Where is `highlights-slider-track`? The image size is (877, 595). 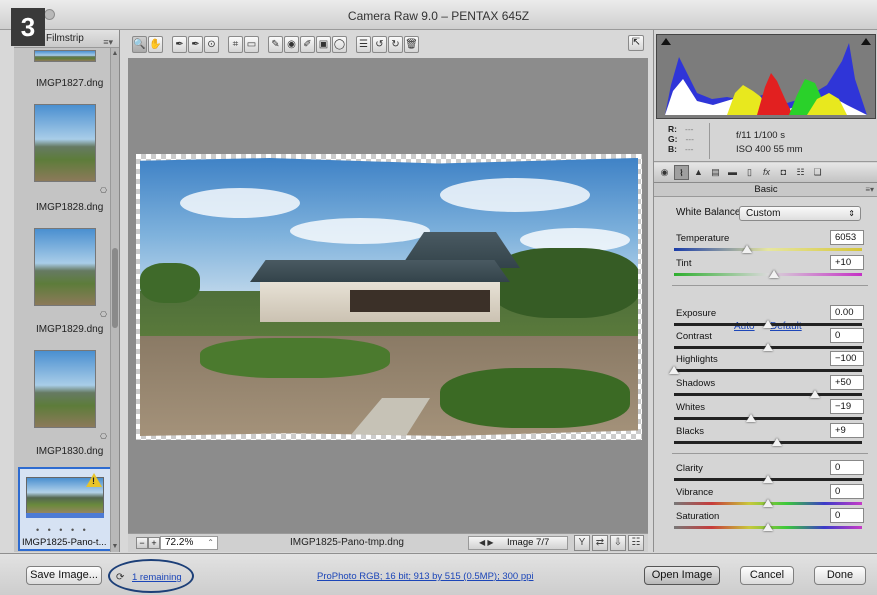
highlights-slider-track is located at coordinates (768, 370).